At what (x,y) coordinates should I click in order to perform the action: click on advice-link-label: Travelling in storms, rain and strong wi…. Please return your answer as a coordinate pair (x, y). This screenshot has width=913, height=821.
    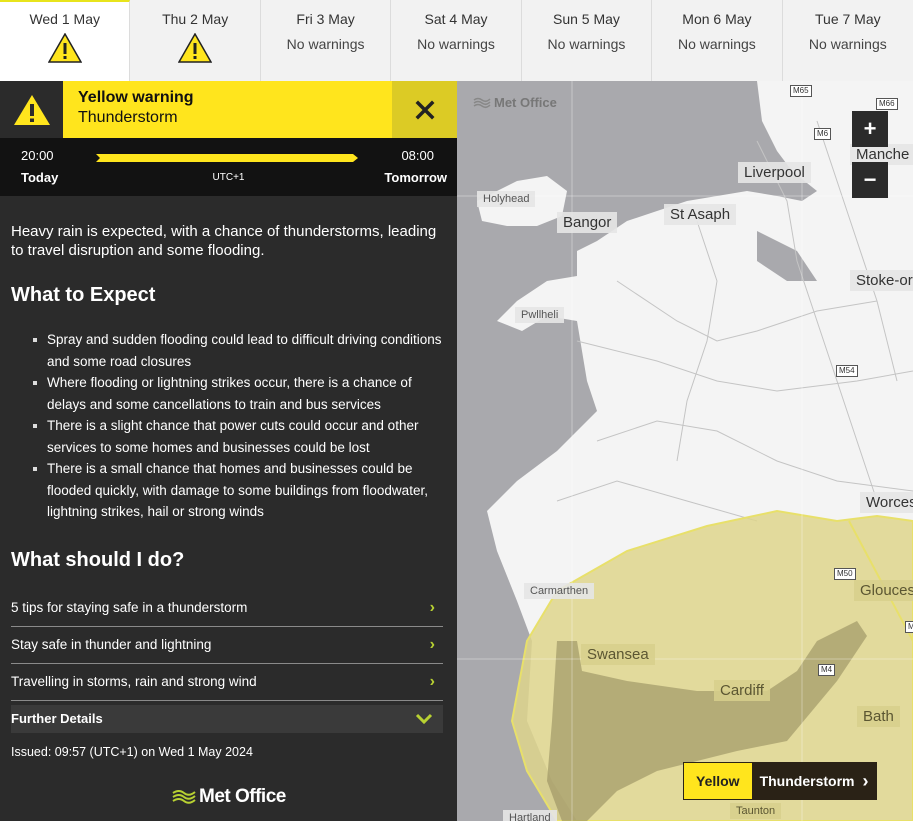
    Looking at the image, I should click on (134, 681).